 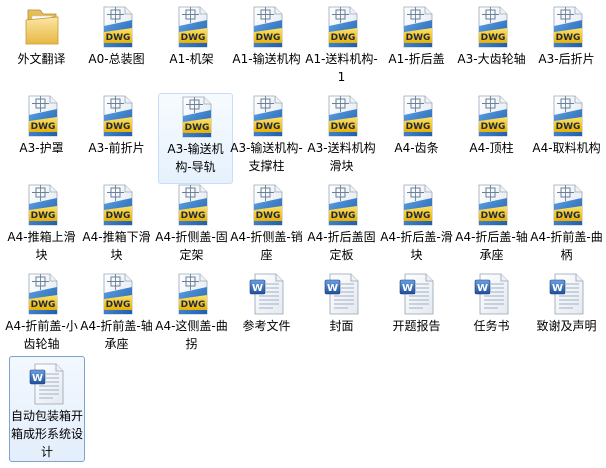 I want to click on file-label: A4-折后盖固定板, so click(x=341, y=246).